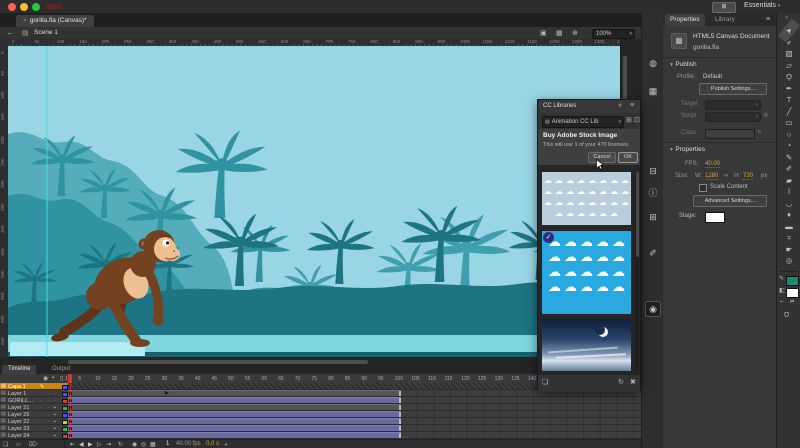  Describe the element at coordinates (225, 444) in the screenshot. I see `timeline-scroll-left-icon: ◂` at that location.